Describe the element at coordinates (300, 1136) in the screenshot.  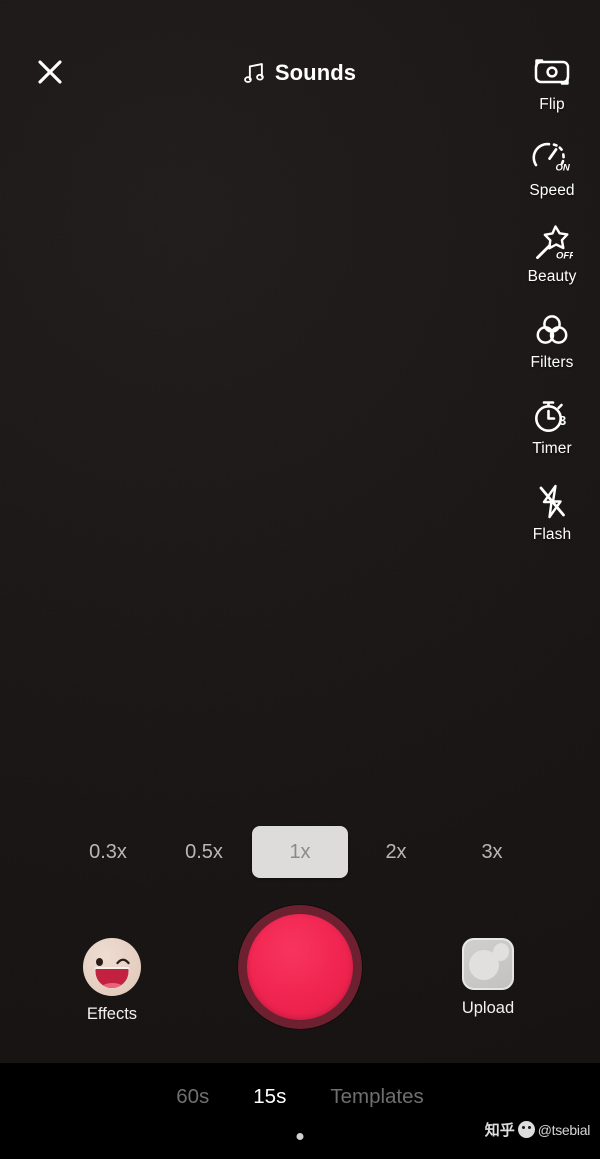
I see `active-mode-dot` at that location.